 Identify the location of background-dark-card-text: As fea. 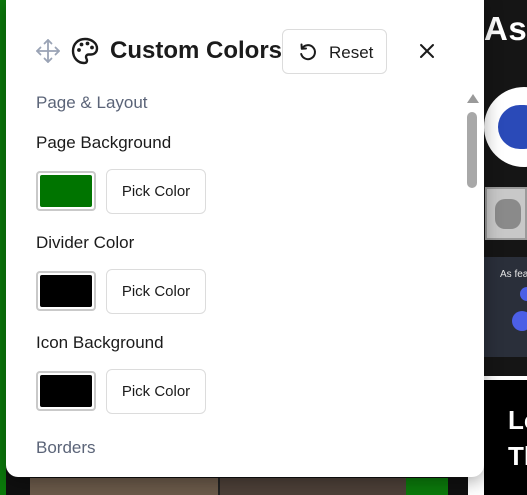
(513, 274).